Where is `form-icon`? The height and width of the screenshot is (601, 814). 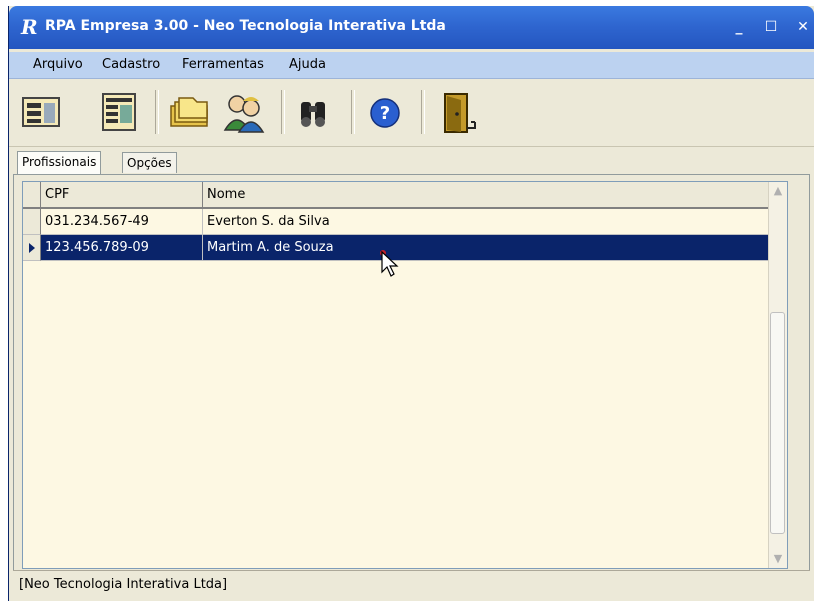
form-icon is located at coordinates (41, 113).